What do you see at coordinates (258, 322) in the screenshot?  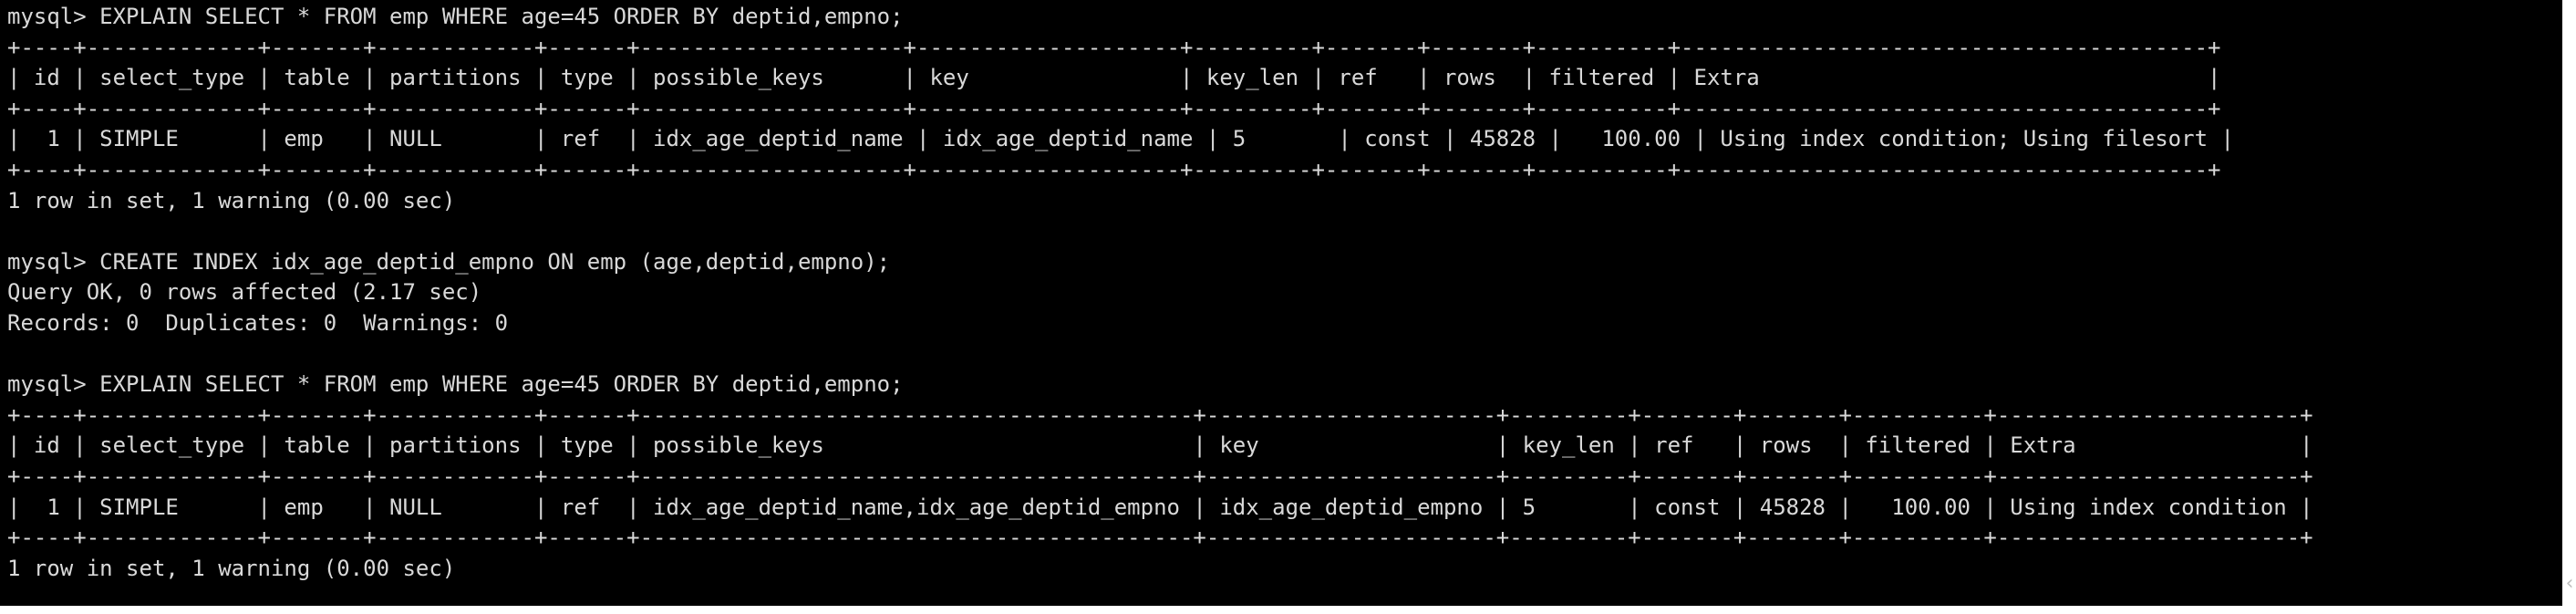 I see `records-line: Records: 0 Duplicates: 0 Warnings: 0` at bounding box center [258, 322].